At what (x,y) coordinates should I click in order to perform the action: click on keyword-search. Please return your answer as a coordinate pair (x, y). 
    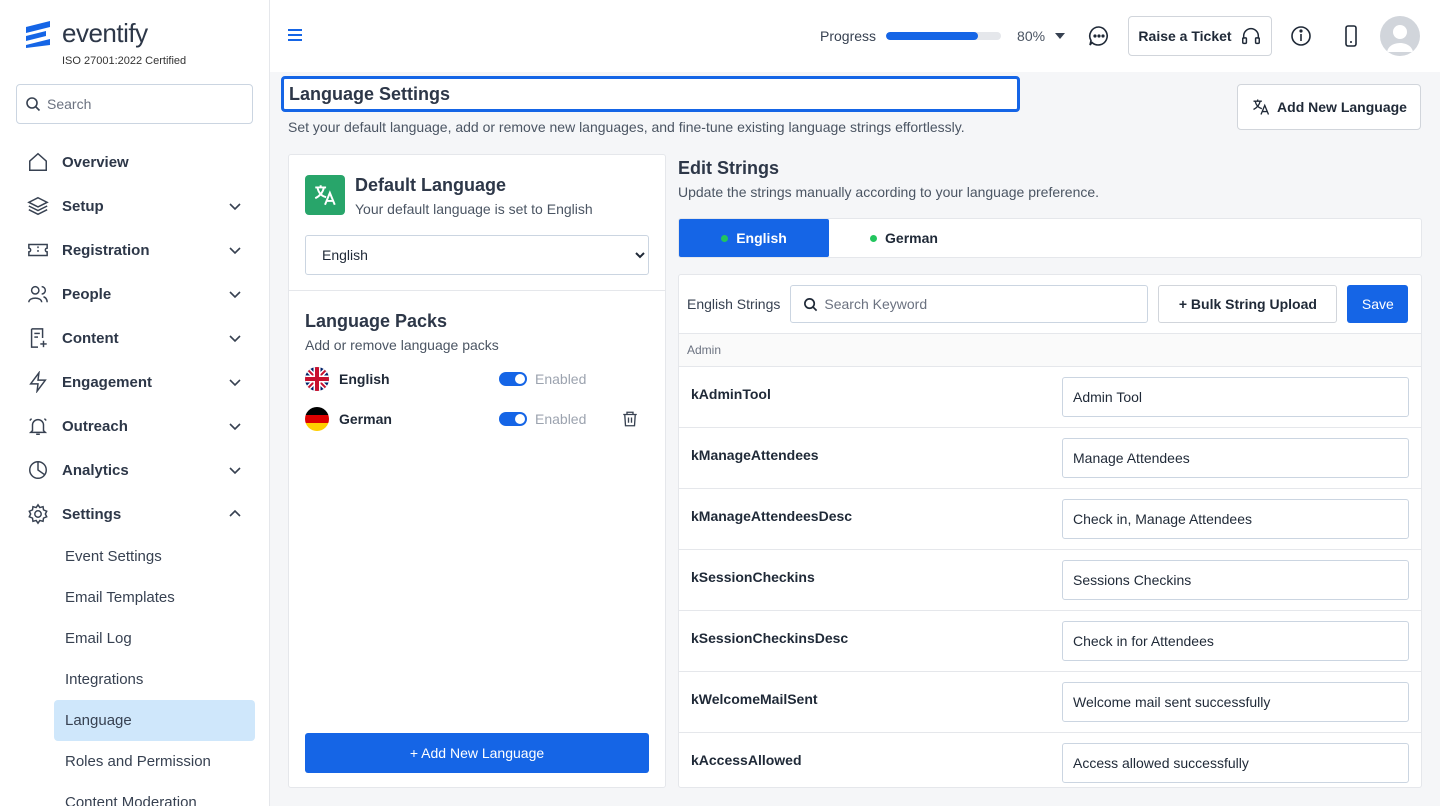
    Looking at the image, I should click on (969, 304).